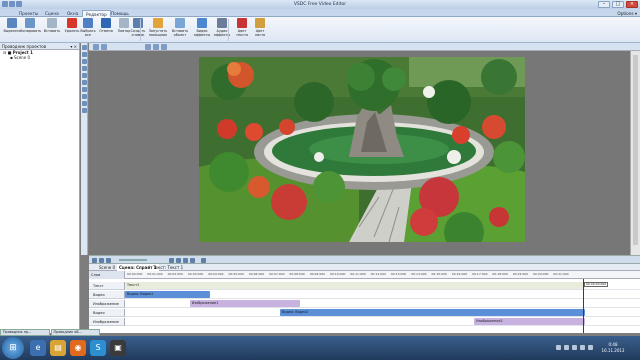  What do you see at coordinates (107, 286) in the screenshot?
I see `track-label: Текст` at bounding box center [107, 286].